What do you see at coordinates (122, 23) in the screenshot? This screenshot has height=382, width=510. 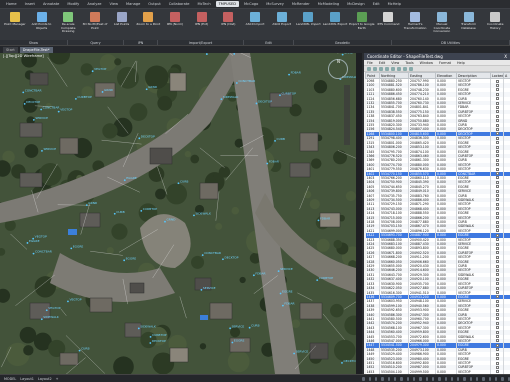 I see `ribbon-button-list-points: List Points` at bounding box center [122, 23].